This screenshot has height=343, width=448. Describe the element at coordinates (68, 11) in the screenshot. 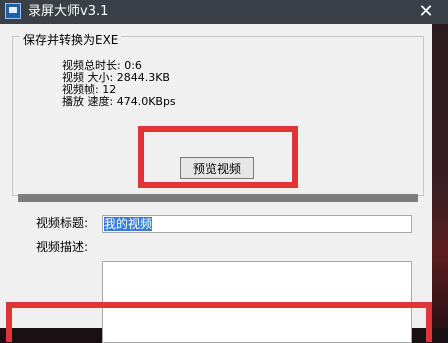

I see `window-title: 录屏大师v3.1` at that location.